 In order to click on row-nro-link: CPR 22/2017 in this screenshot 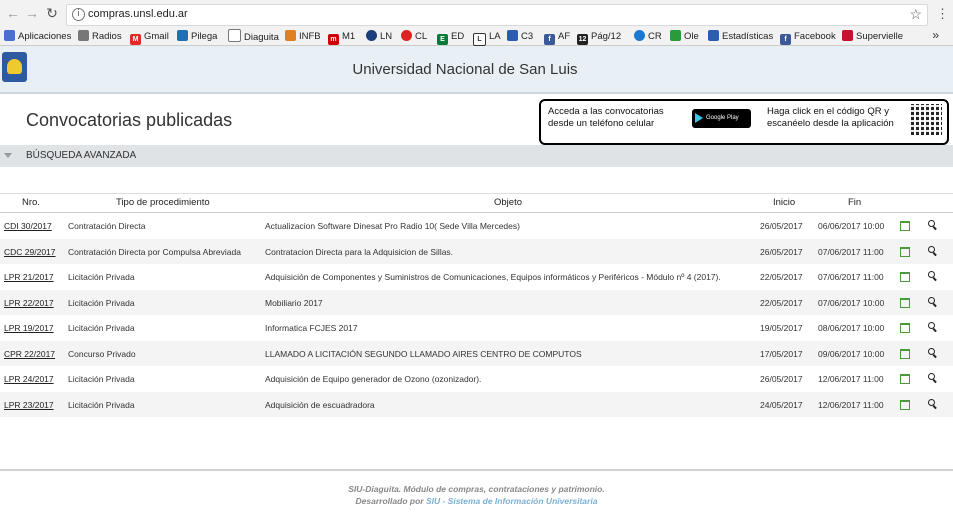, I will do `click(29, 354)`.